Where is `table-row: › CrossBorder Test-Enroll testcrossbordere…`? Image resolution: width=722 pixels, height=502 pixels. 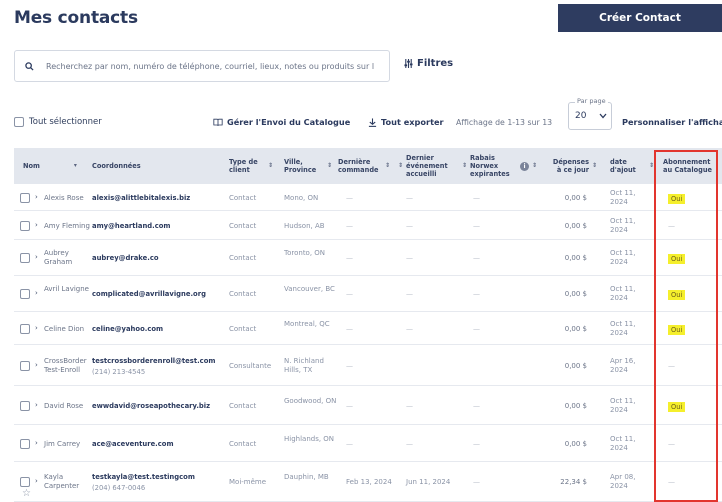 table-row: › CrossBorder Test-Enroll testcrossbordere… is located at coordinates (368, 365).